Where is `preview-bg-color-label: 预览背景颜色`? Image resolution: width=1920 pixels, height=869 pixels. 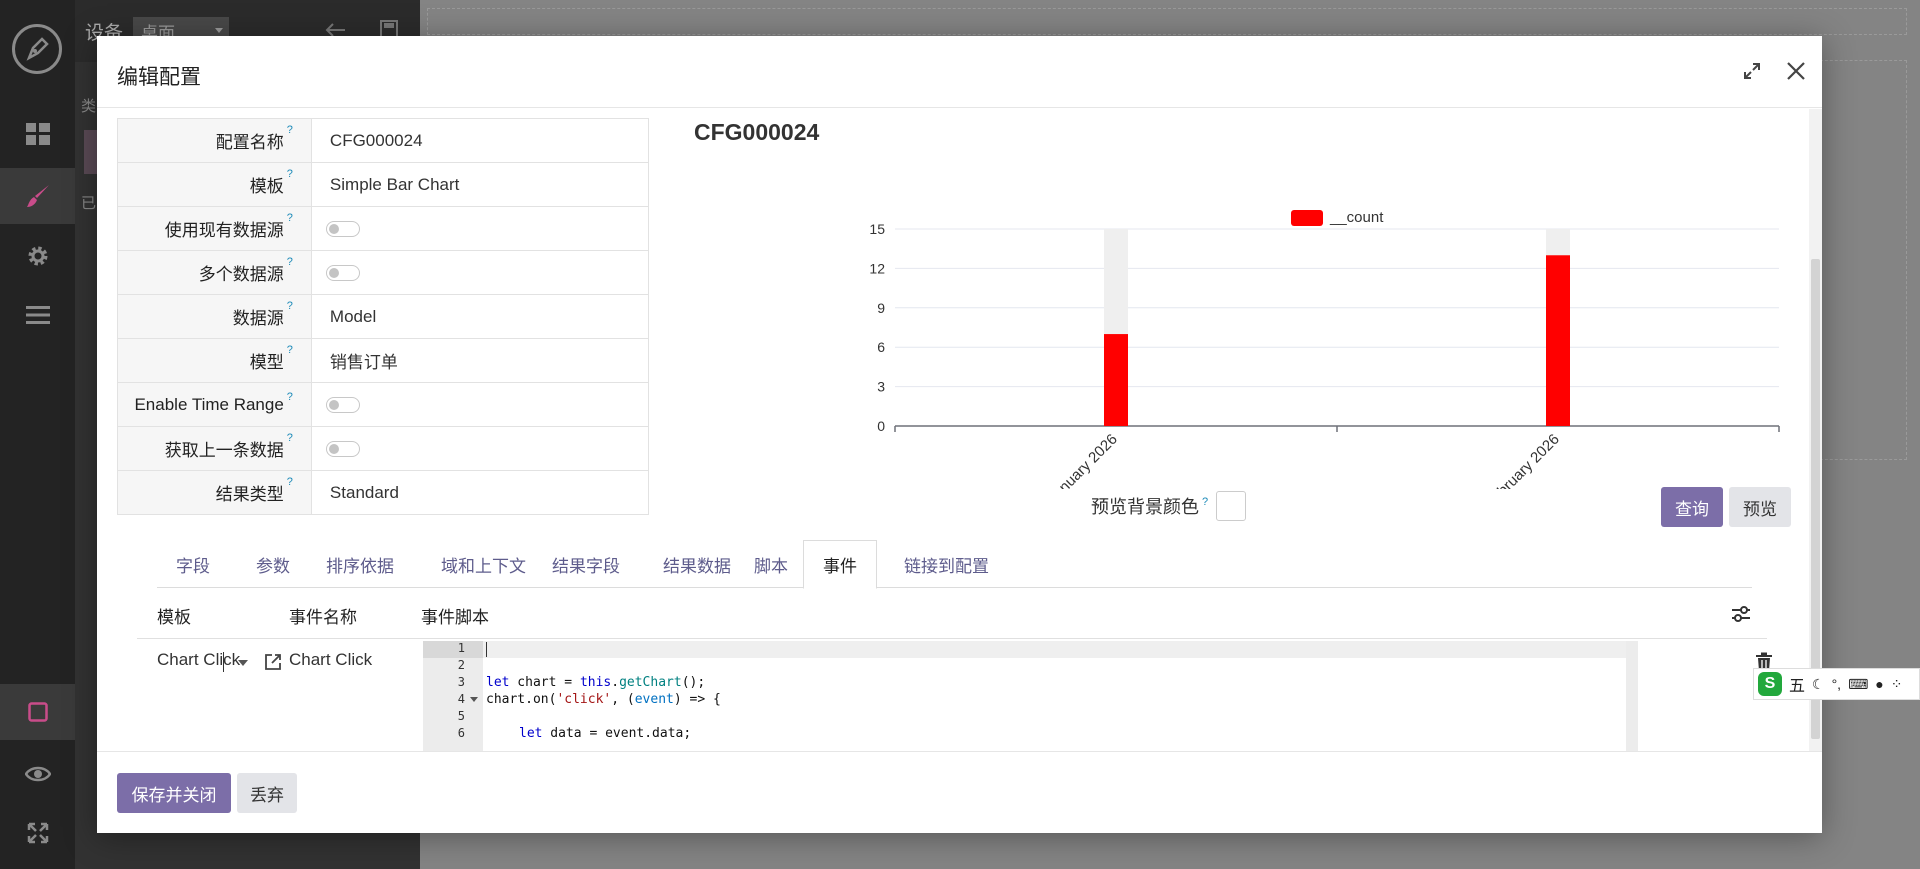 preview-bg-color-label: 预览背景颜色 is located at coordinates (1145, 507).